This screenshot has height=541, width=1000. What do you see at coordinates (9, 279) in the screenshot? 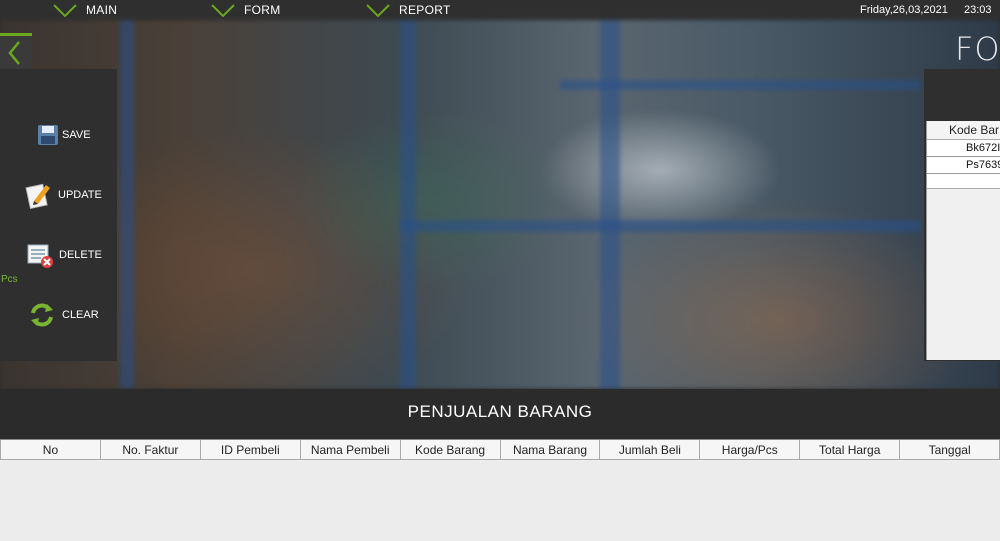
I see `pcs-label: Pcs` at bounding box center [9, 279].